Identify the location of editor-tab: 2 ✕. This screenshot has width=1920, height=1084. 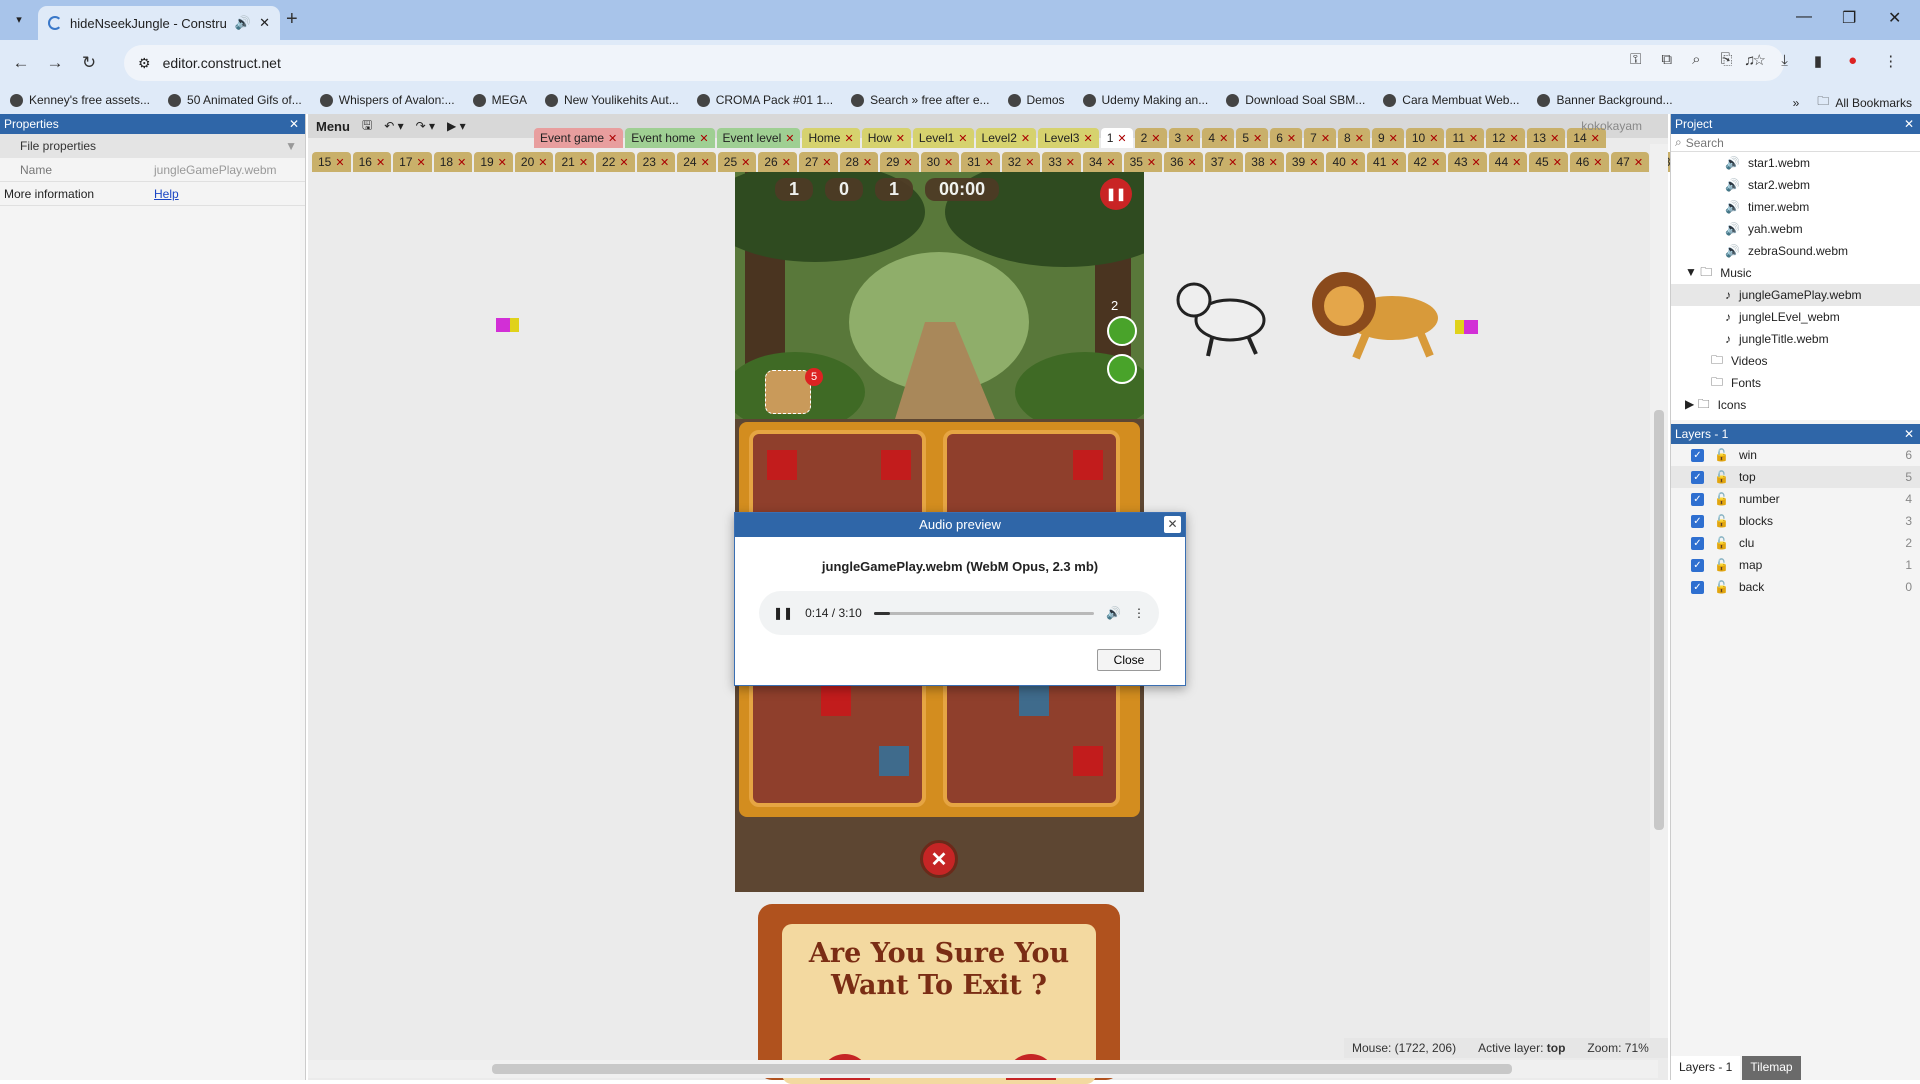
(1150, 138).